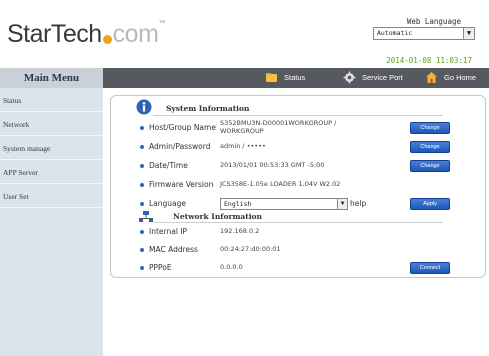 The width and height of the screenshot is (489, 356). I want to click on firmware-version-label: Firmware Version, so click(181, 184).